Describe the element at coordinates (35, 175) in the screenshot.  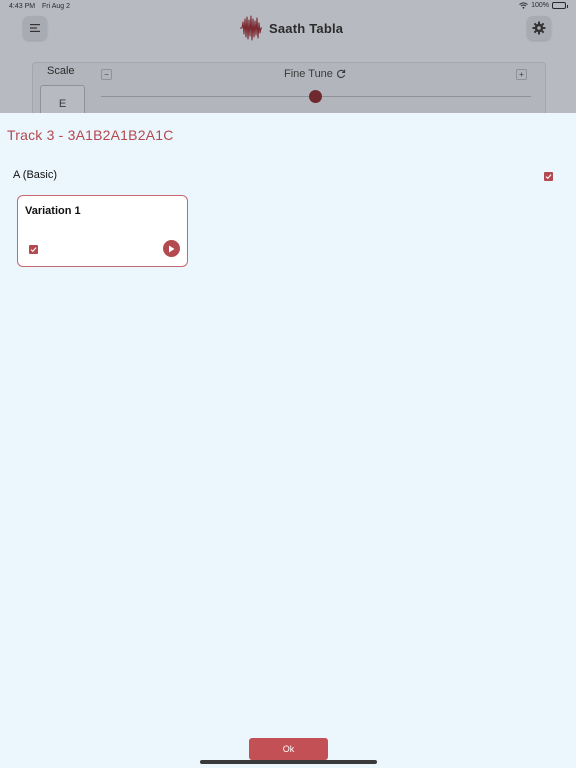
I see `section-title: A (Basic)` at that location.